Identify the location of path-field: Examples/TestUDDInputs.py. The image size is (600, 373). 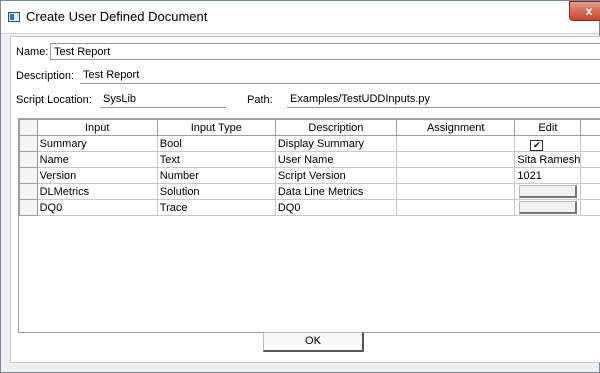
(443, 99).